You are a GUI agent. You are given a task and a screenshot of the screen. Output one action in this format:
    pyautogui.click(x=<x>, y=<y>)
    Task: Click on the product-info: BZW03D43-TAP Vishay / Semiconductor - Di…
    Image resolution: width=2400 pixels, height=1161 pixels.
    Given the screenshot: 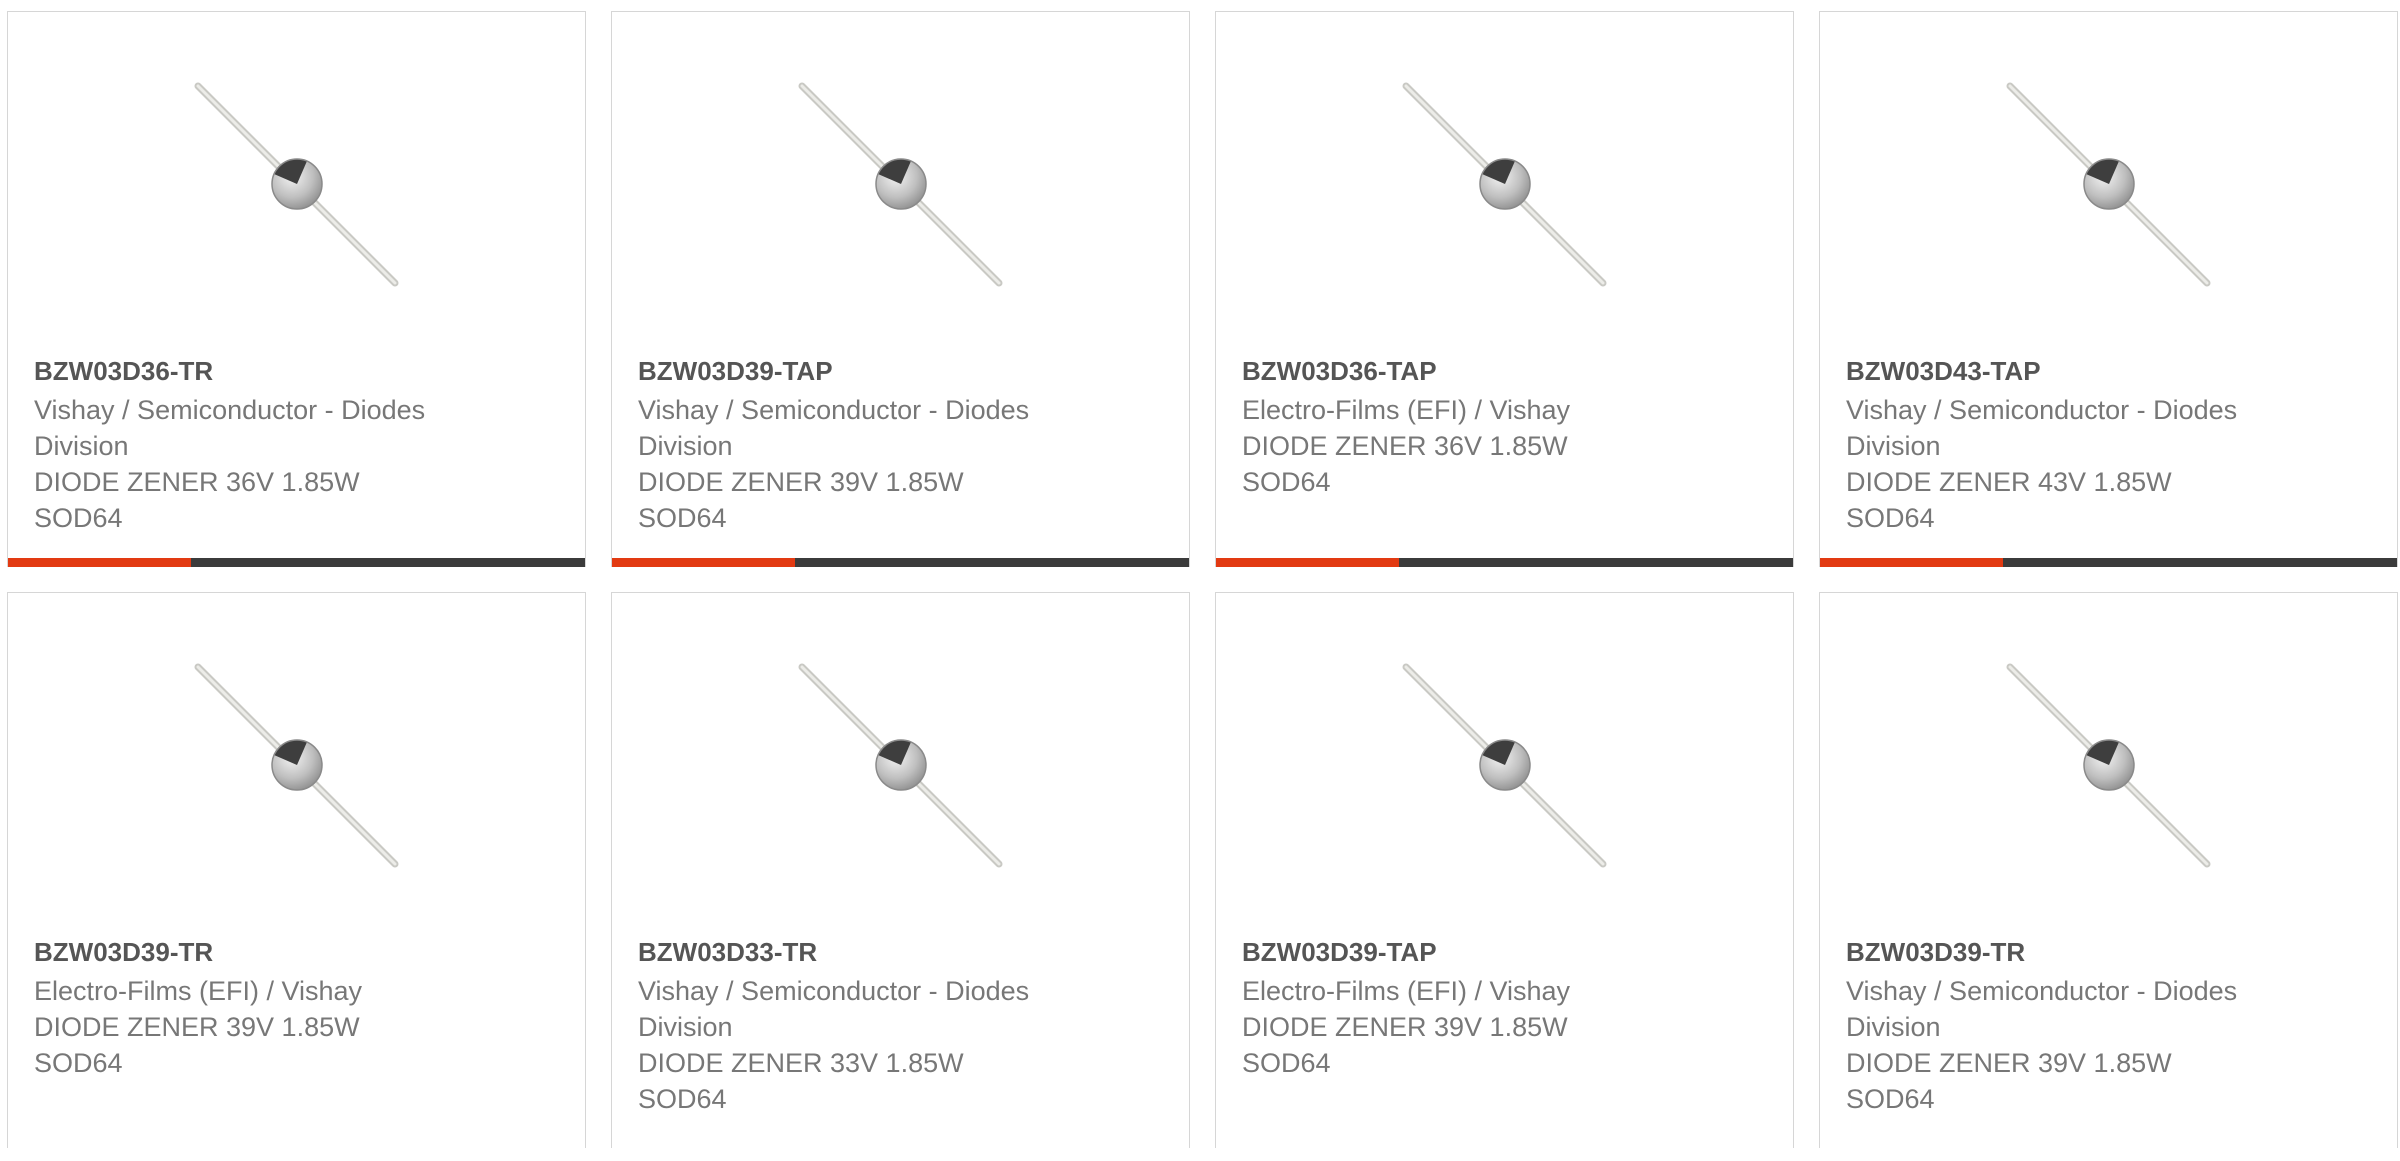 What is the action you would take?
    pyautogui.click(x=2086, y=445)
    